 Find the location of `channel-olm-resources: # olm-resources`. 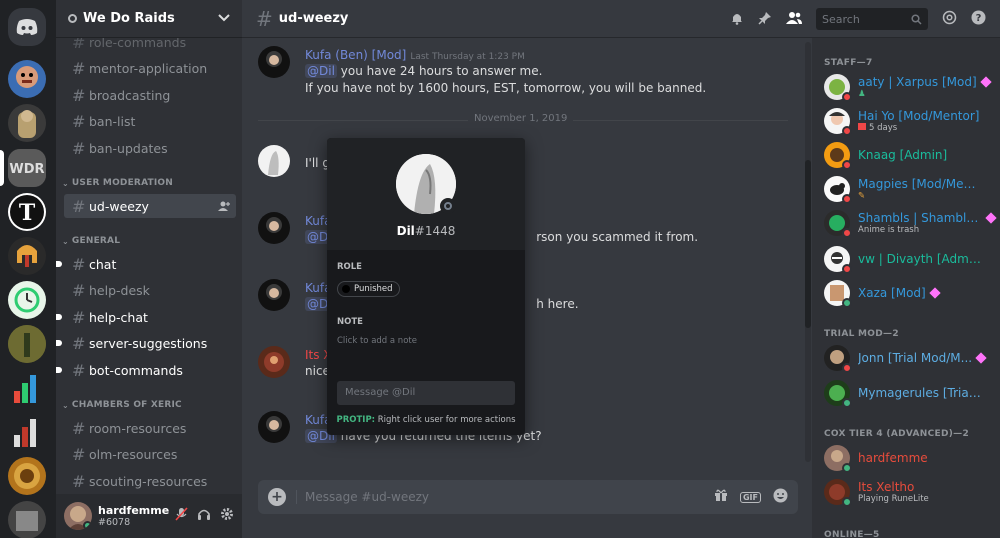

channel-olm-resources: # olm-resources is located at coordinates (150, 454).